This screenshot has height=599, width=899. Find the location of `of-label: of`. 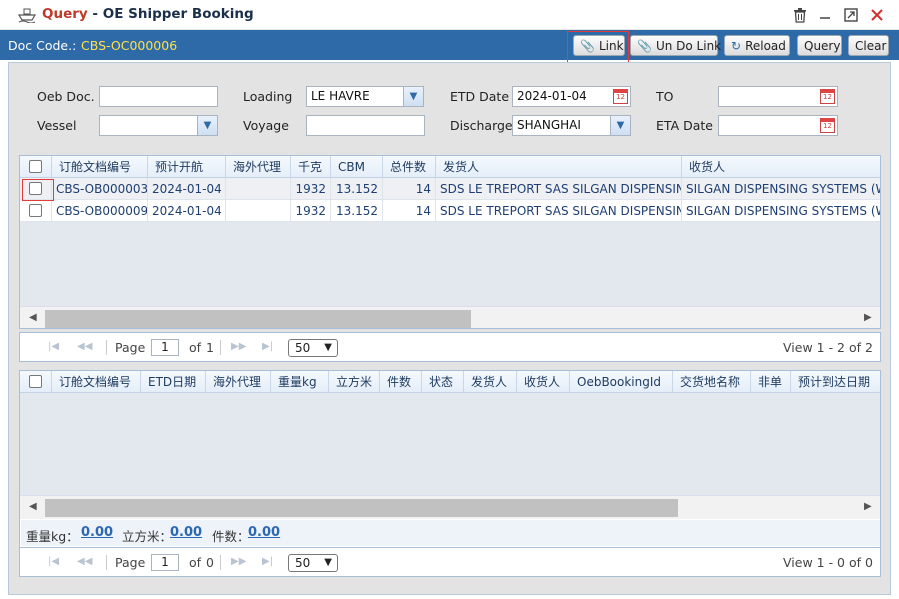

of-label: of is located at coordinates (195, 562).